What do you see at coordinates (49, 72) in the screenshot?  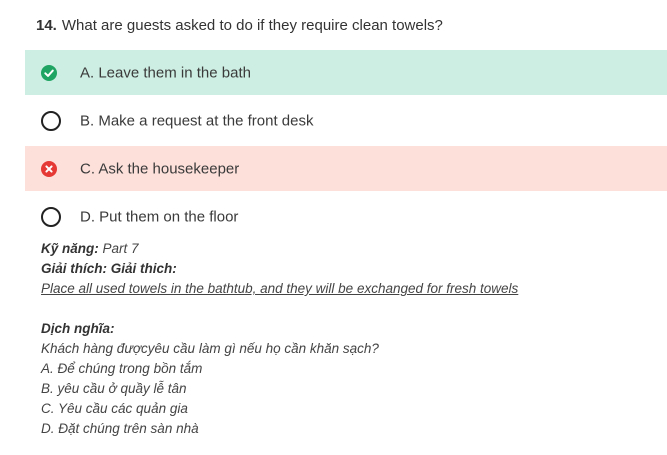 I see `check-circle-icon` at bounding box center [49, 72].